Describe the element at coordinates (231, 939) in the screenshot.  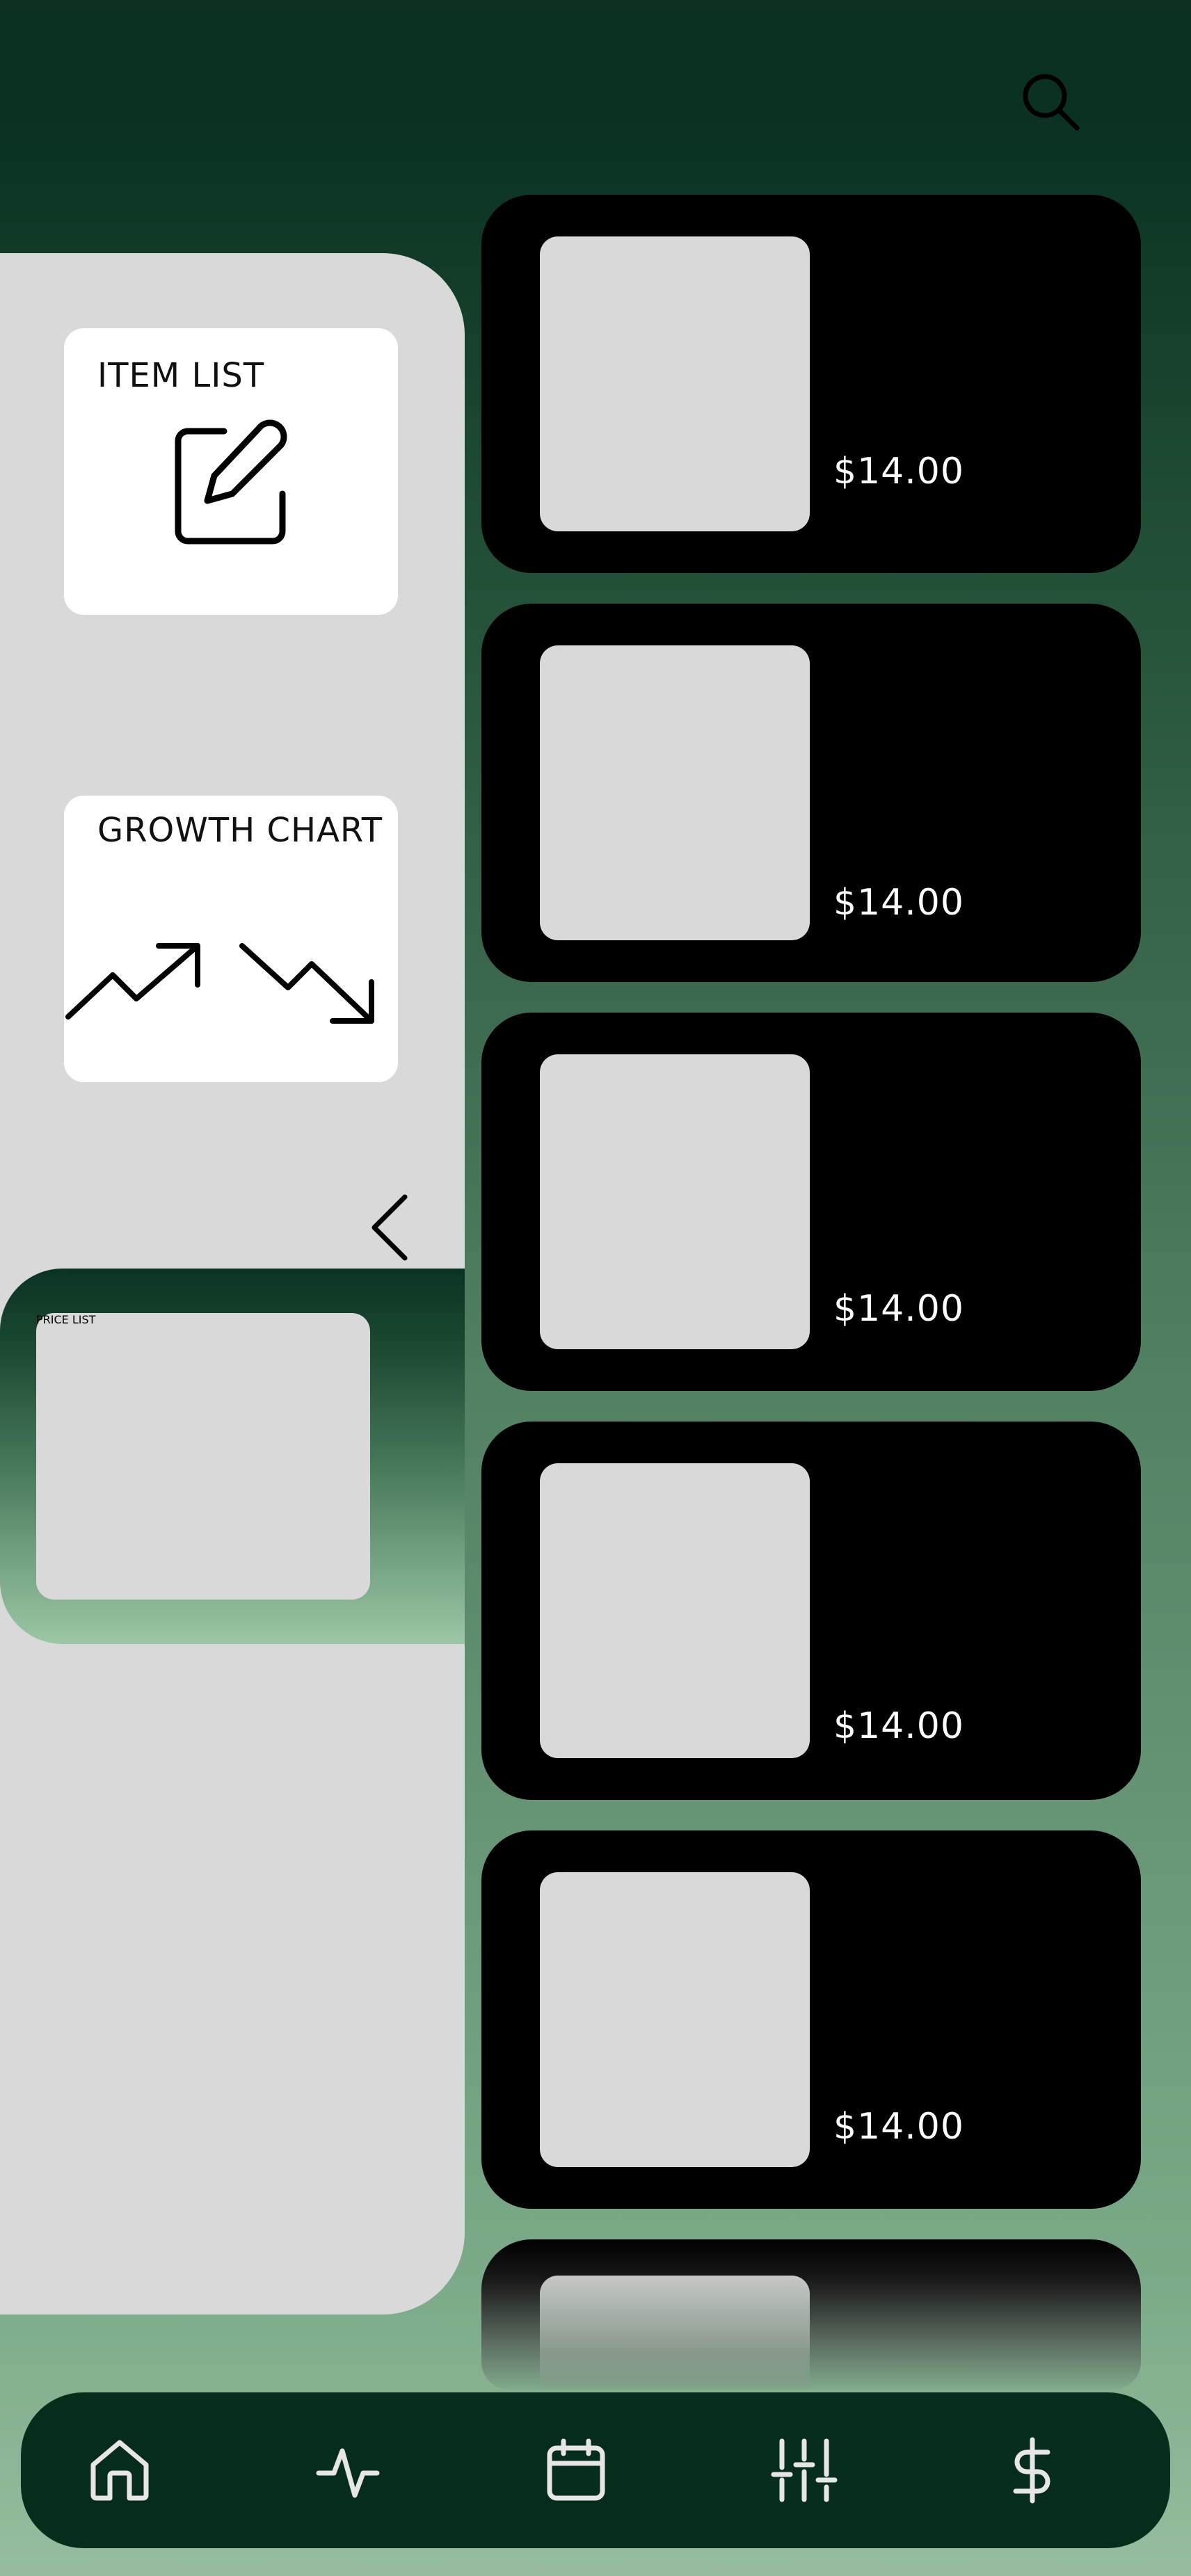
I see `growth-chart-card: GROWTH CHART` at that location.